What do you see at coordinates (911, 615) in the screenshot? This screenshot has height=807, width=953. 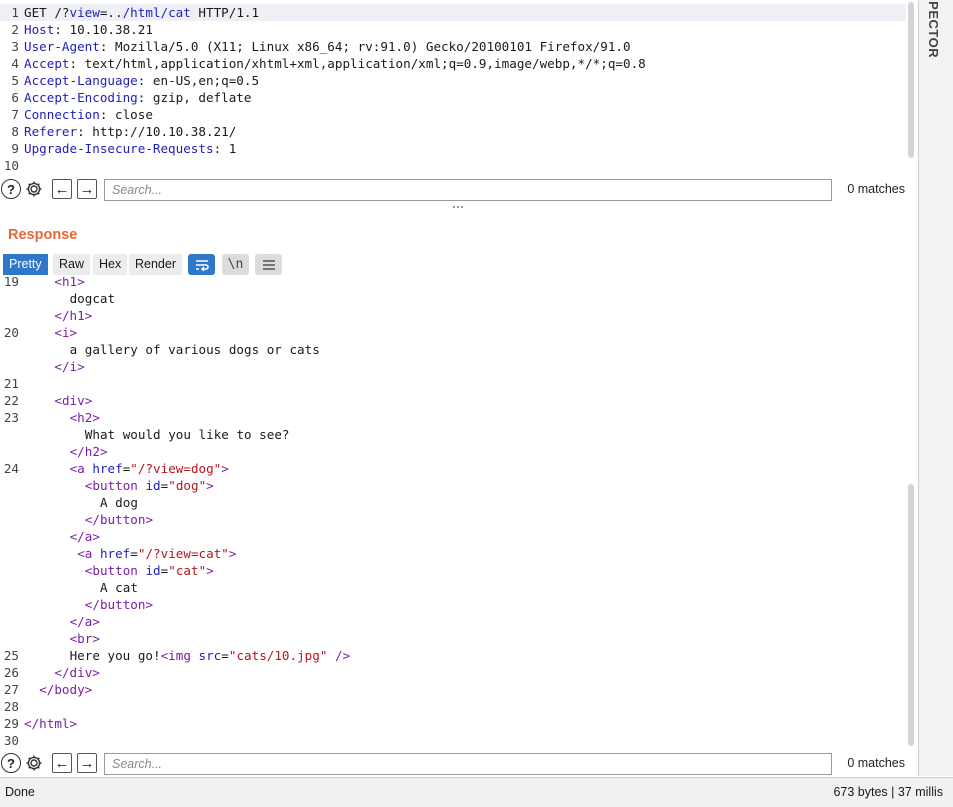 I see `response-scrollbar` at bounding box center [911, 615].